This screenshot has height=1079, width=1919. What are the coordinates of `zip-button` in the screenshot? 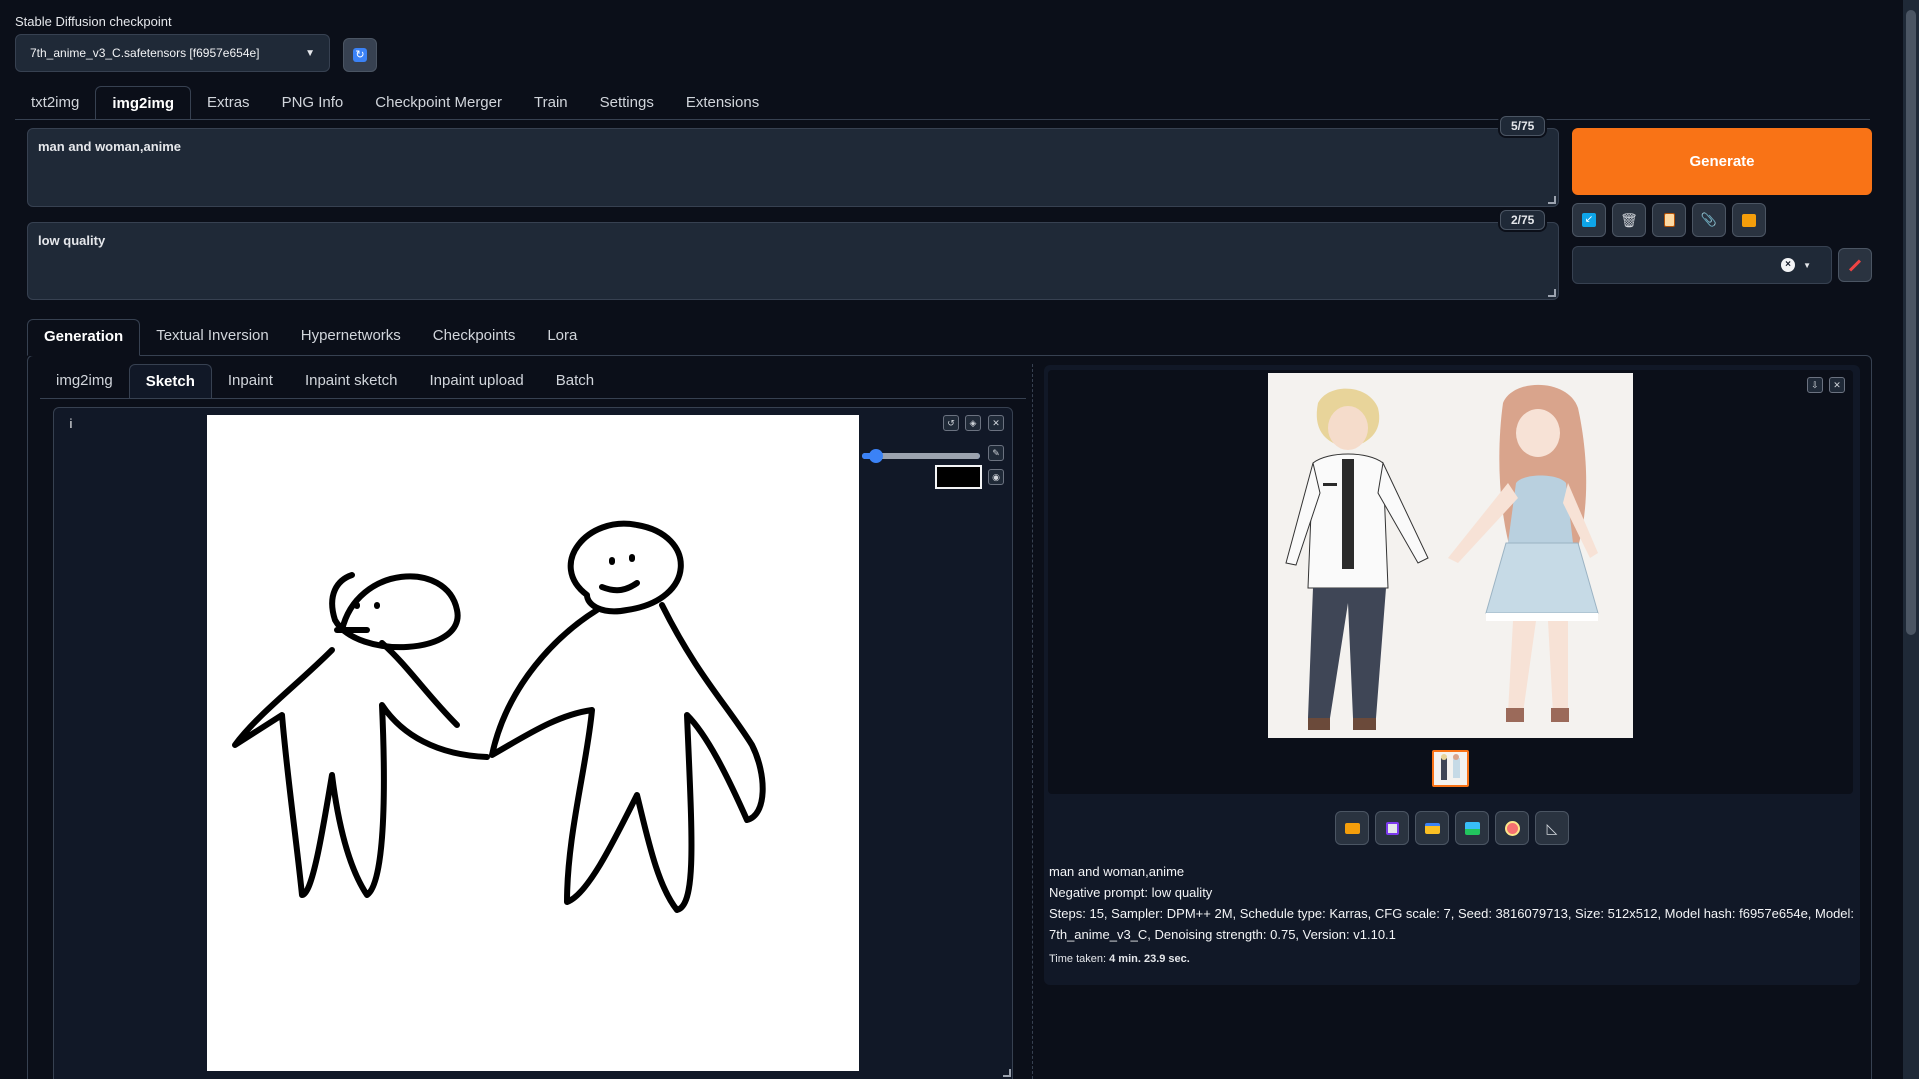 It's located at (1432, 828).